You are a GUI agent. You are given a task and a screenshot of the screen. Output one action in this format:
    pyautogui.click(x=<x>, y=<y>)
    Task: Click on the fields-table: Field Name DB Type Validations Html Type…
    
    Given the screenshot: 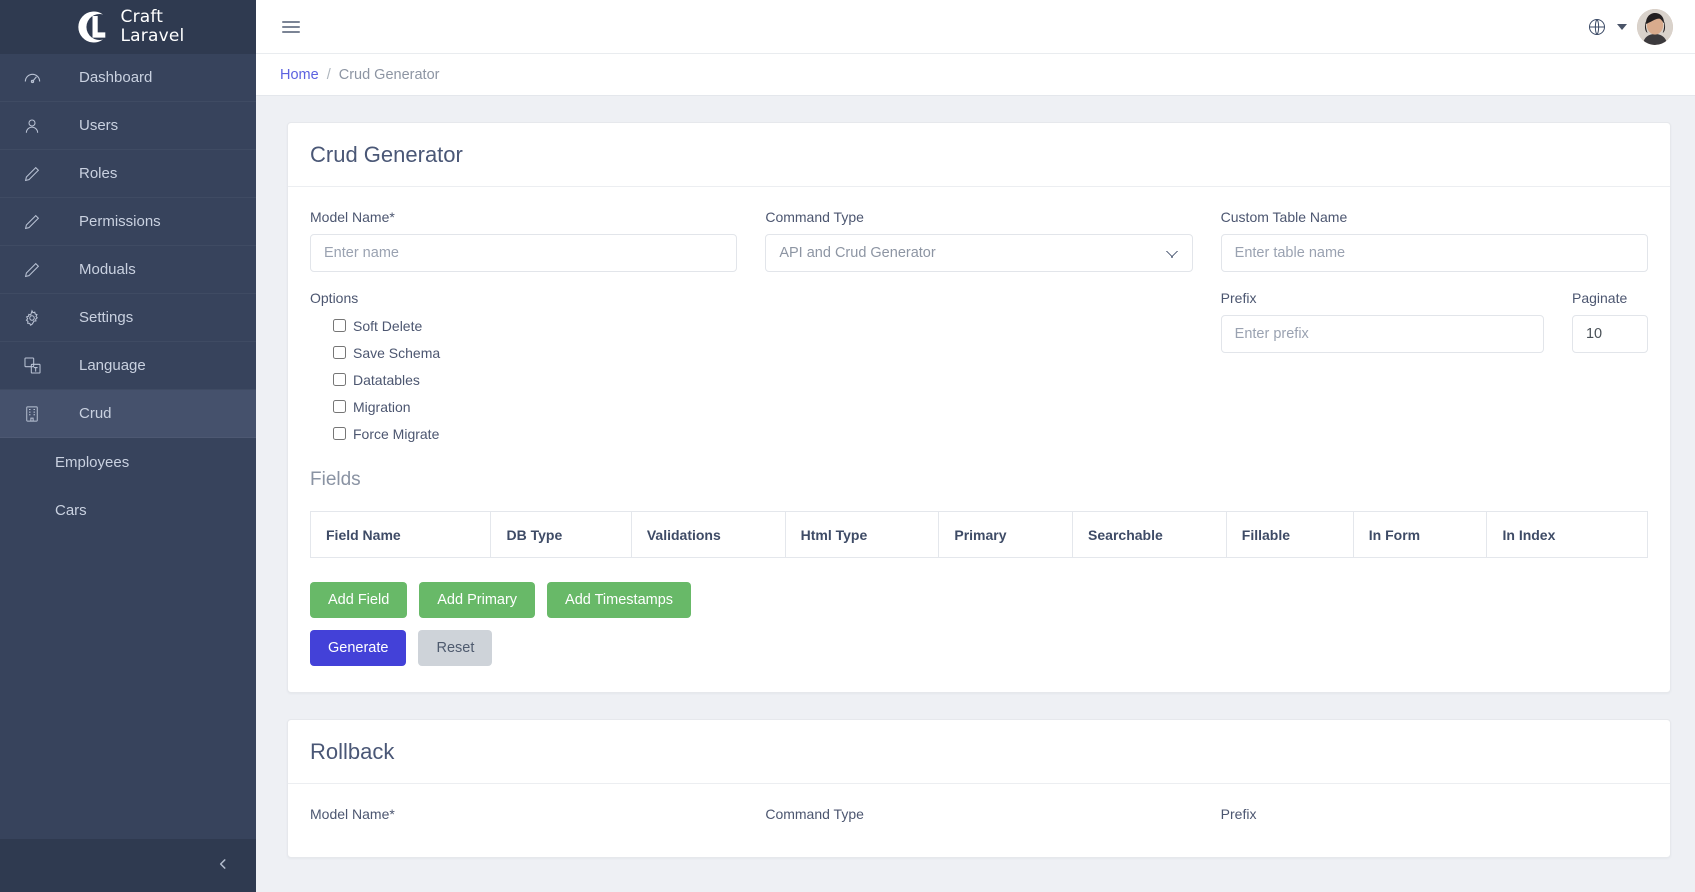 What is the action you would take?
    pyautogui.click(x=978, y=534)
    